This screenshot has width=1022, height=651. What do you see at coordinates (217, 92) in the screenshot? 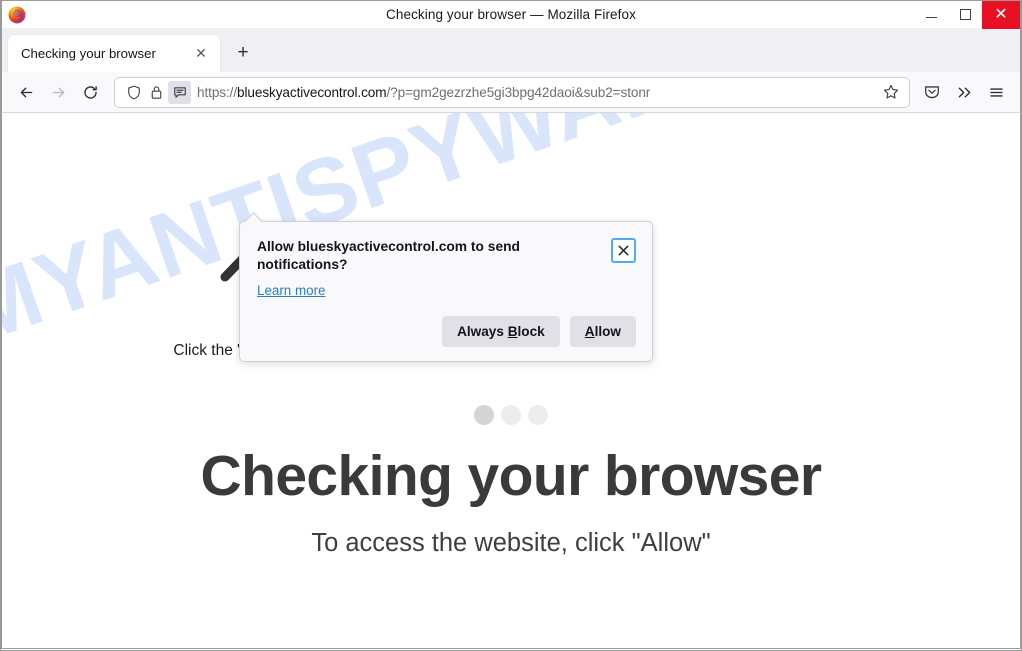
I see `url-scheme: https://` at bounding box center [217, 92].